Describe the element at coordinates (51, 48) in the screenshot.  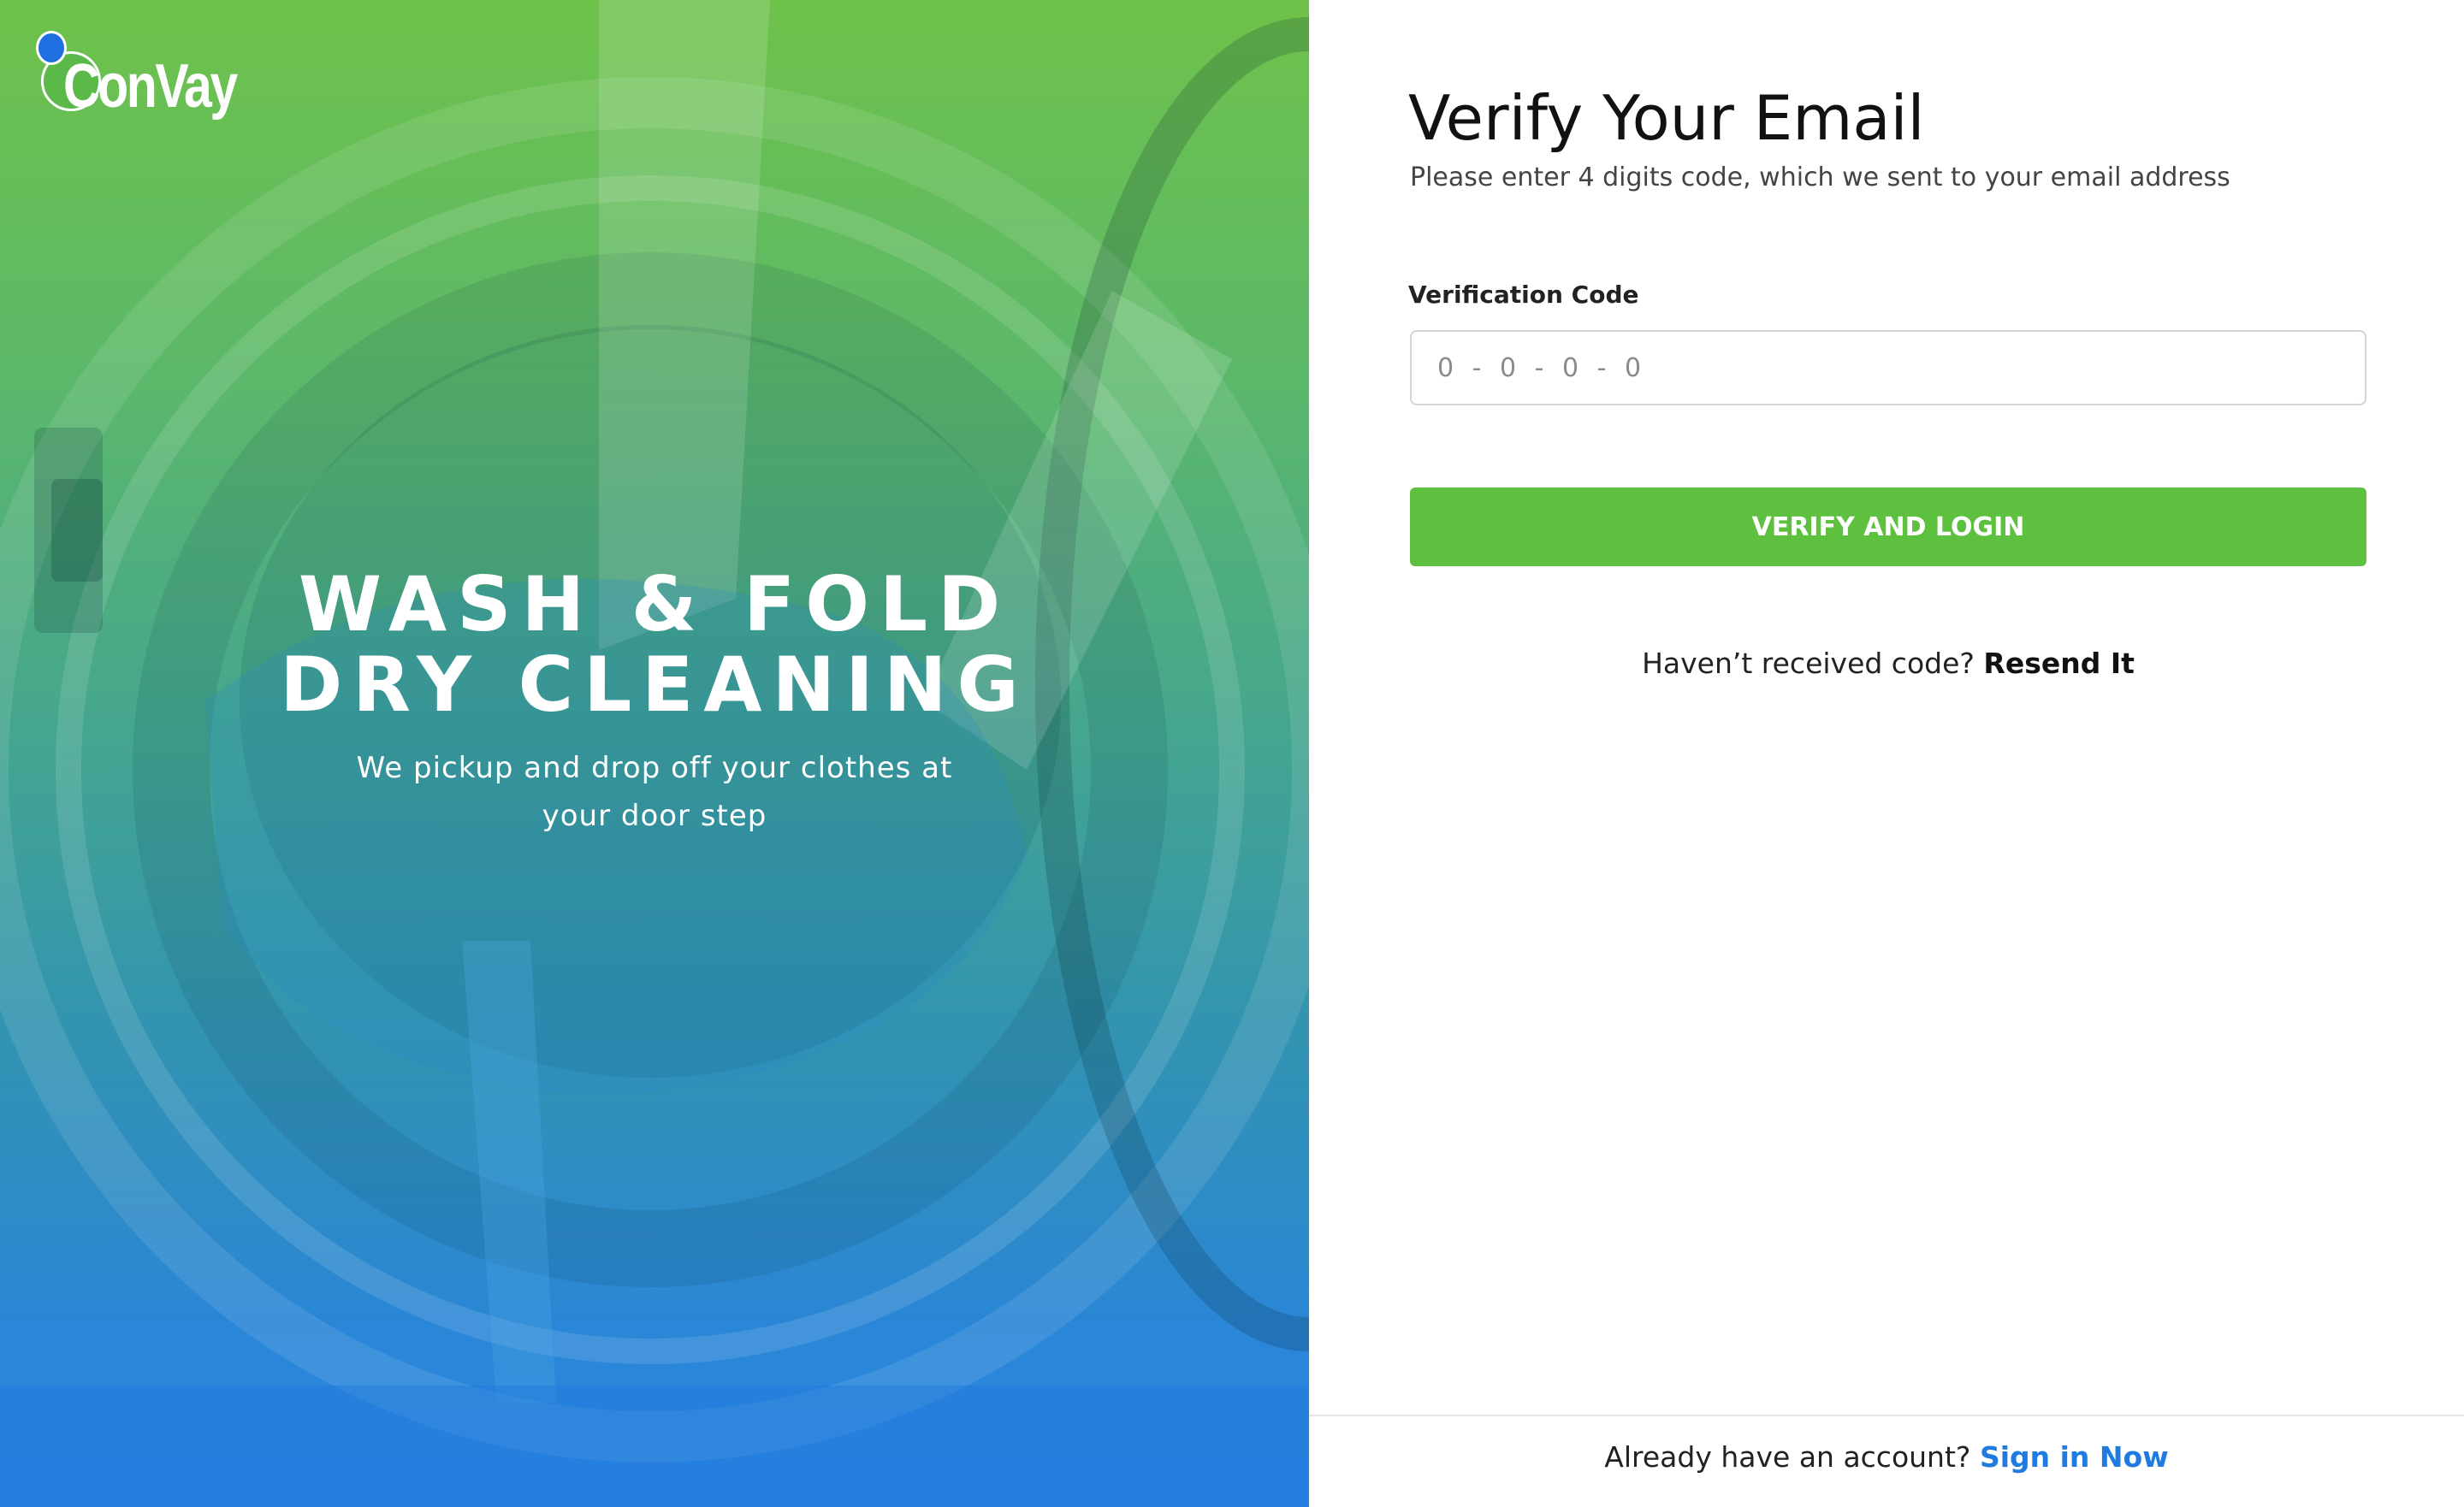
I see `logo-blue-bubble` at that location.